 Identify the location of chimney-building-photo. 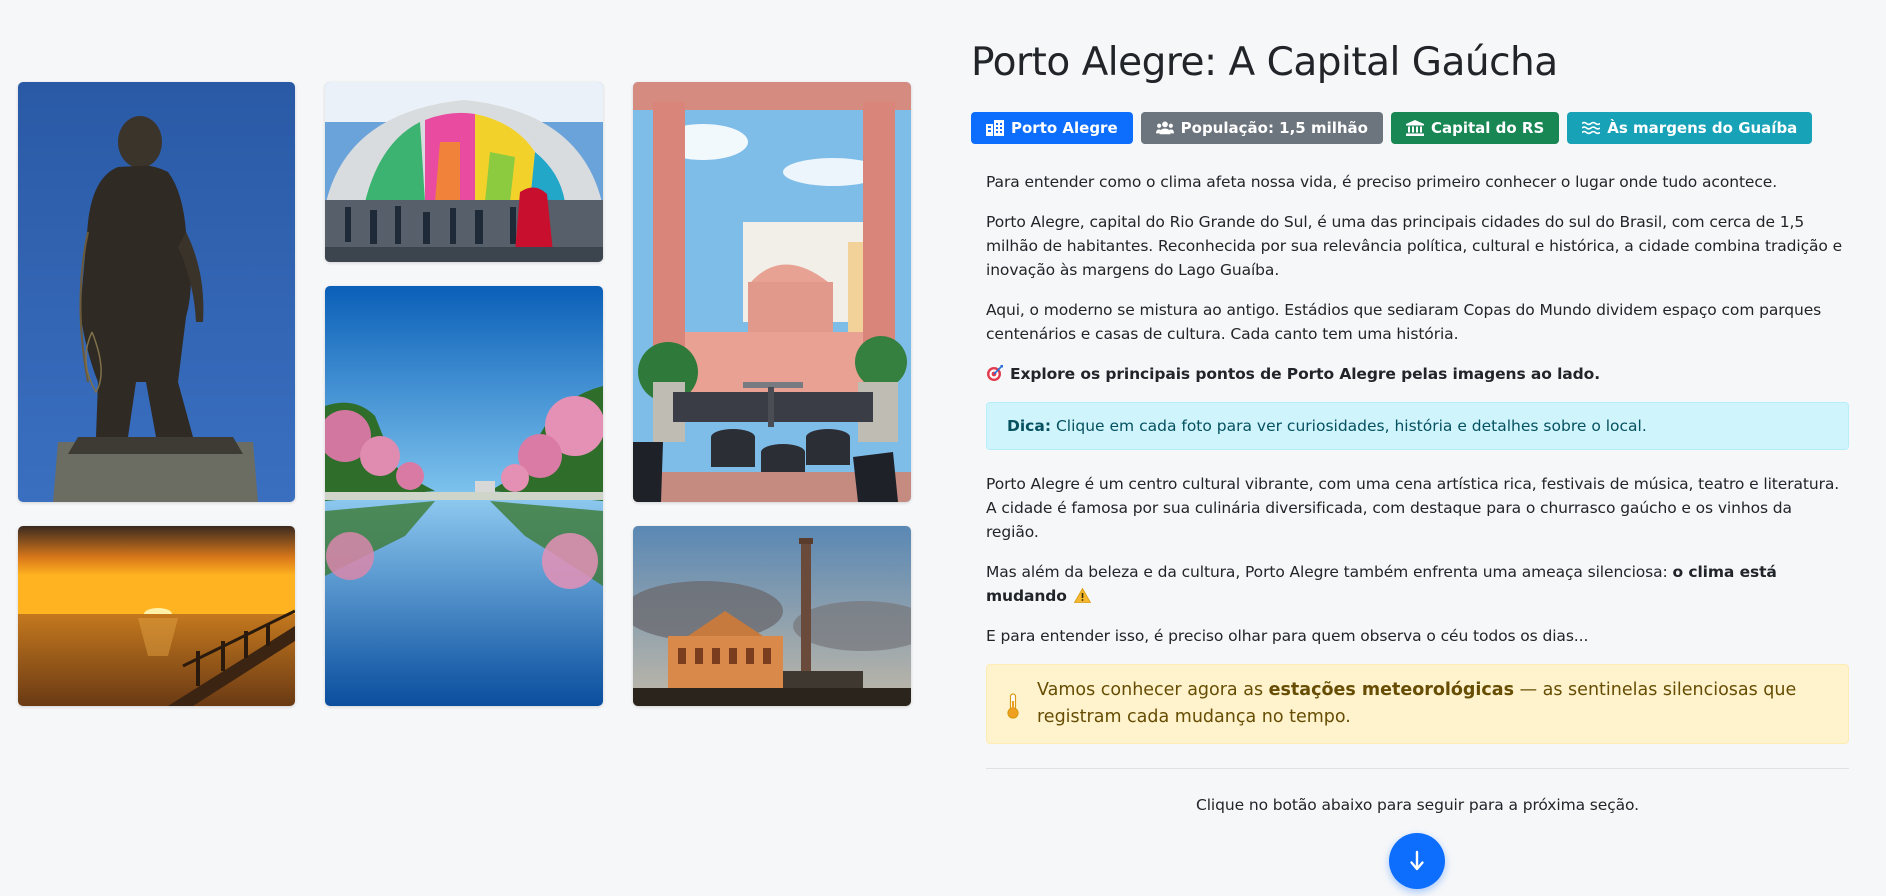
(772, 616).